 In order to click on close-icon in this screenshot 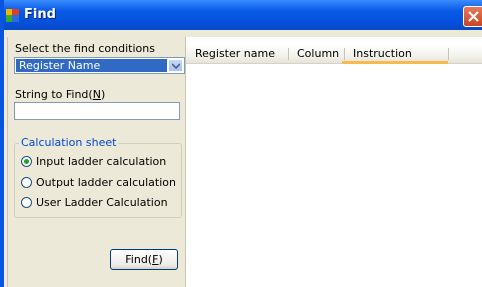, I will do `click(473, 16)`.